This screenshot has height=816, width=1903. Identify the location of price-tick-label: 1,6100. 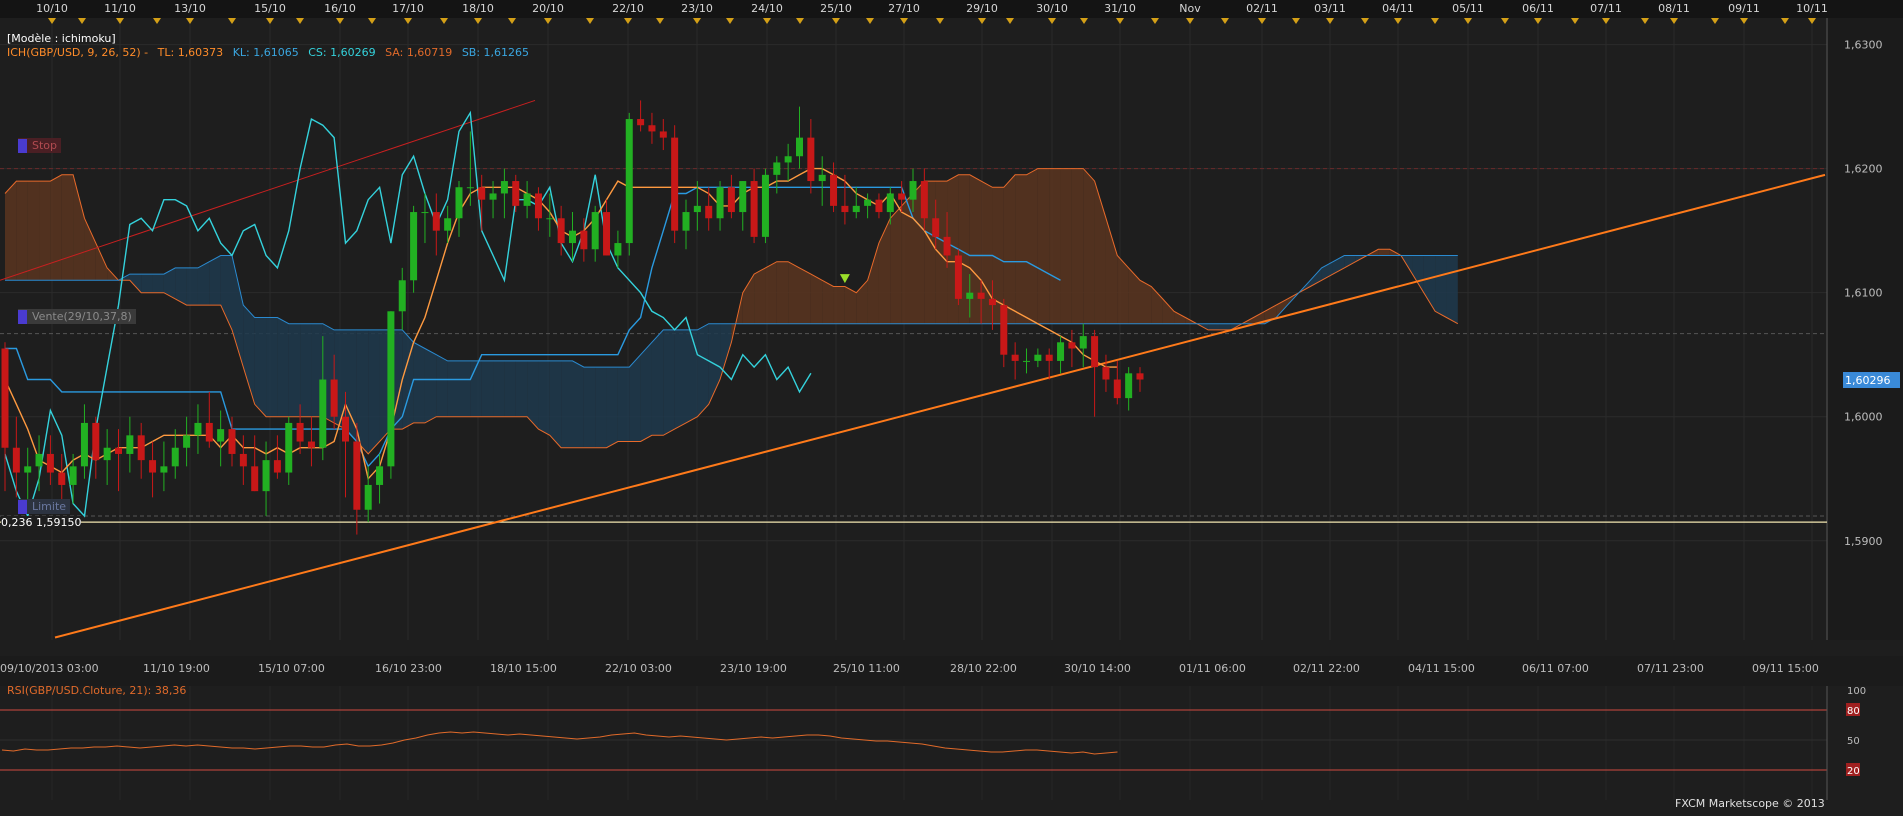
(1863, 293).